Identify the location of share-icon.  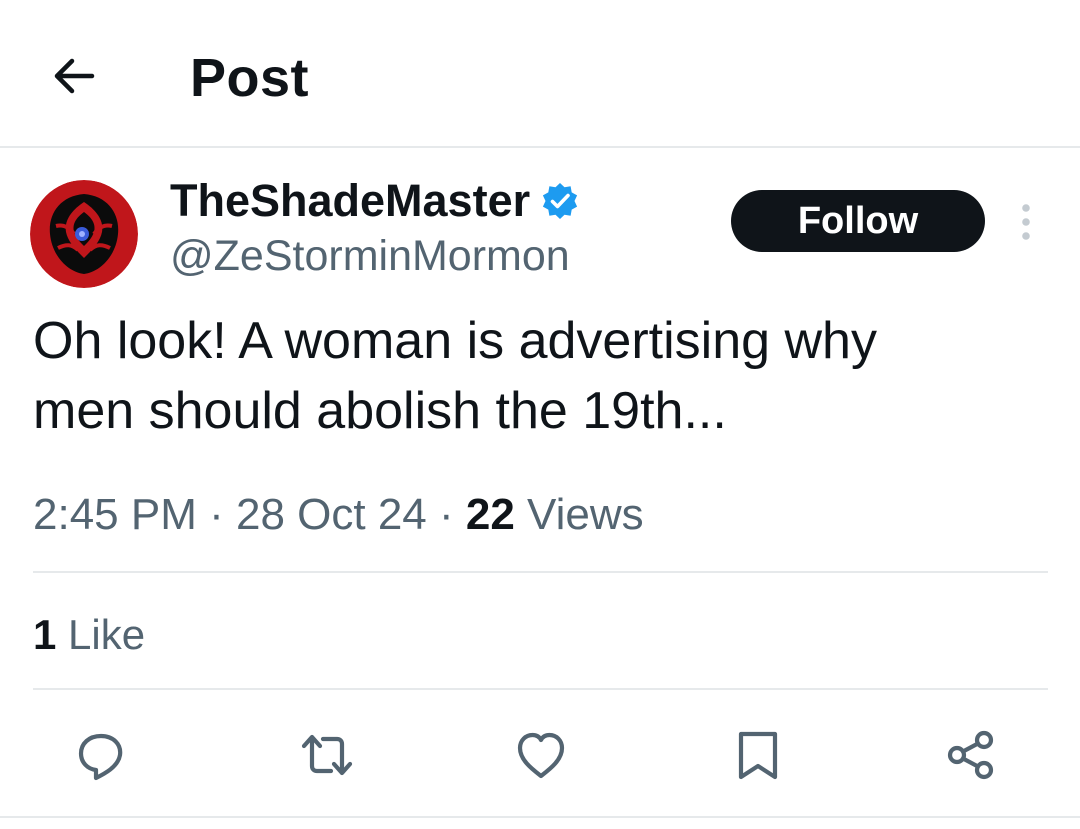
(970, 755).